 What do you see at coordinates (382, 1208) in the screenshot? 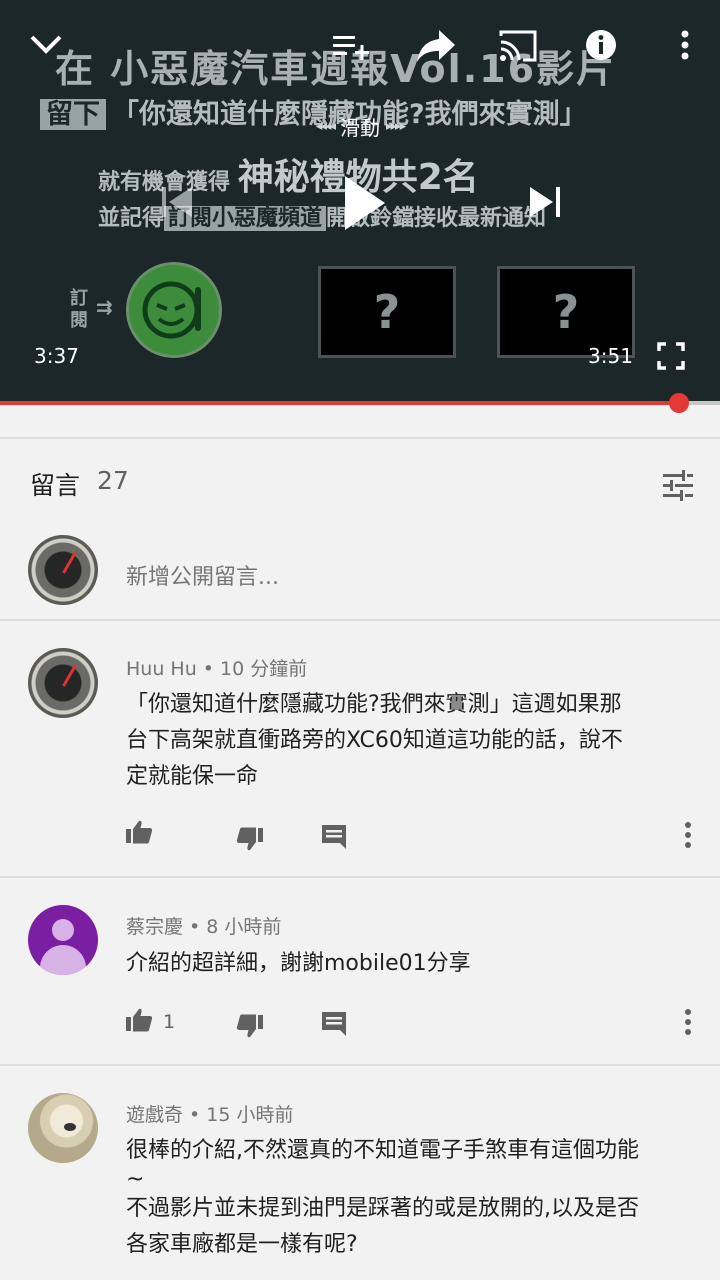
I see `comment-text-line: 不過影片並未提到油門是踩著的或是放開的,以及是否` at bounding box center [382, 1208].